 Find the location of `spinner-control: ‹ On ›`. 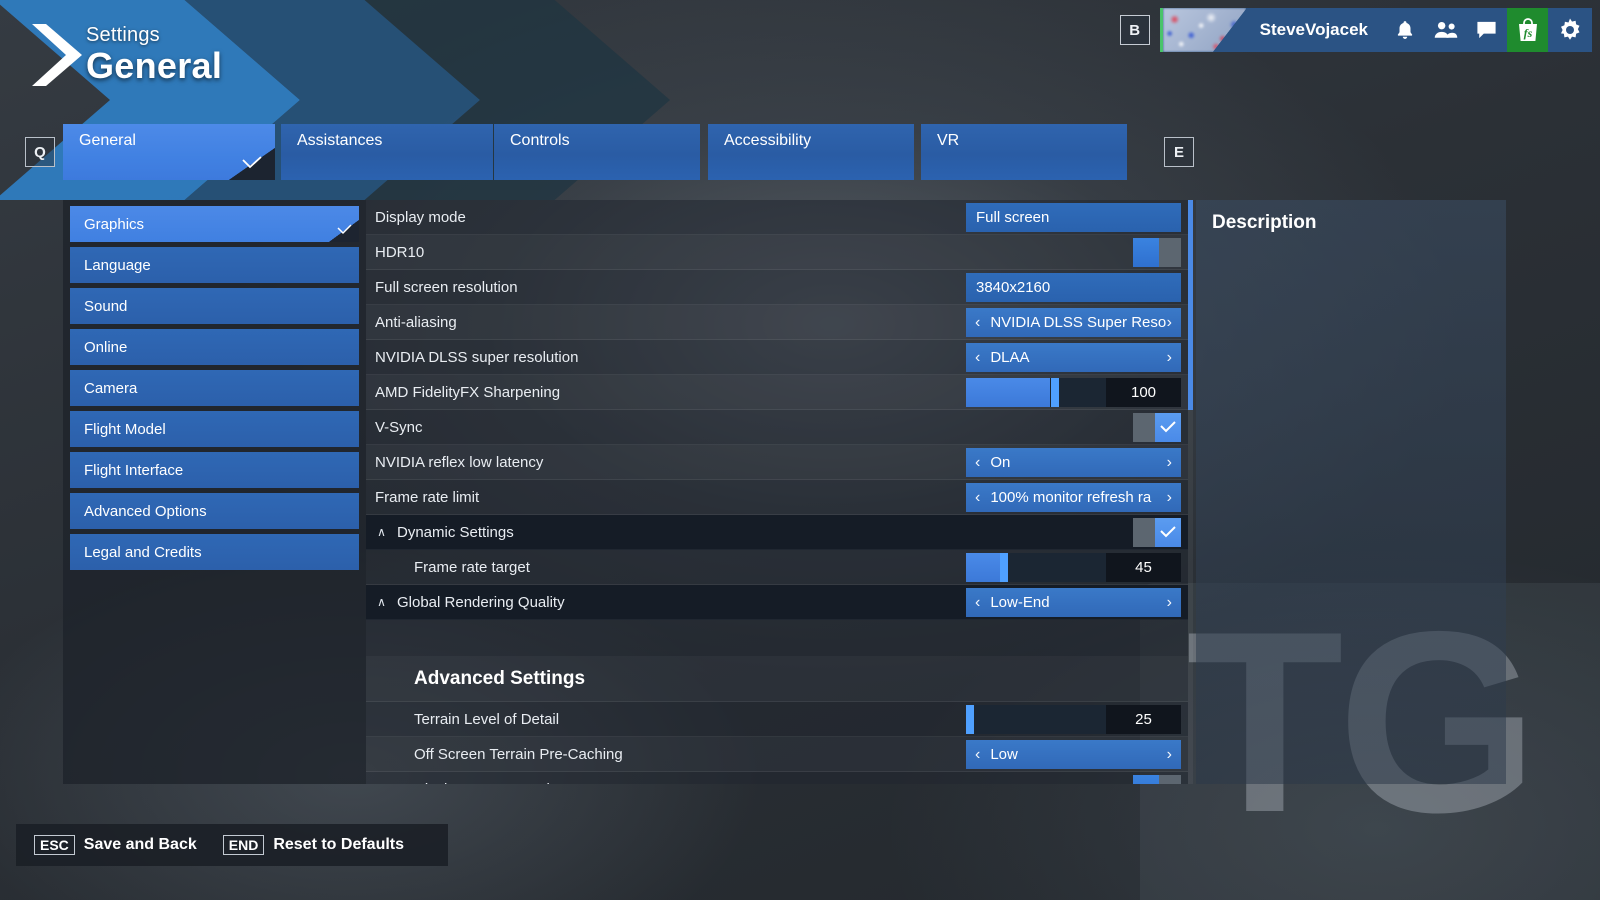

spinner-control: ‹ On › is located at coordinates (1073, 462).